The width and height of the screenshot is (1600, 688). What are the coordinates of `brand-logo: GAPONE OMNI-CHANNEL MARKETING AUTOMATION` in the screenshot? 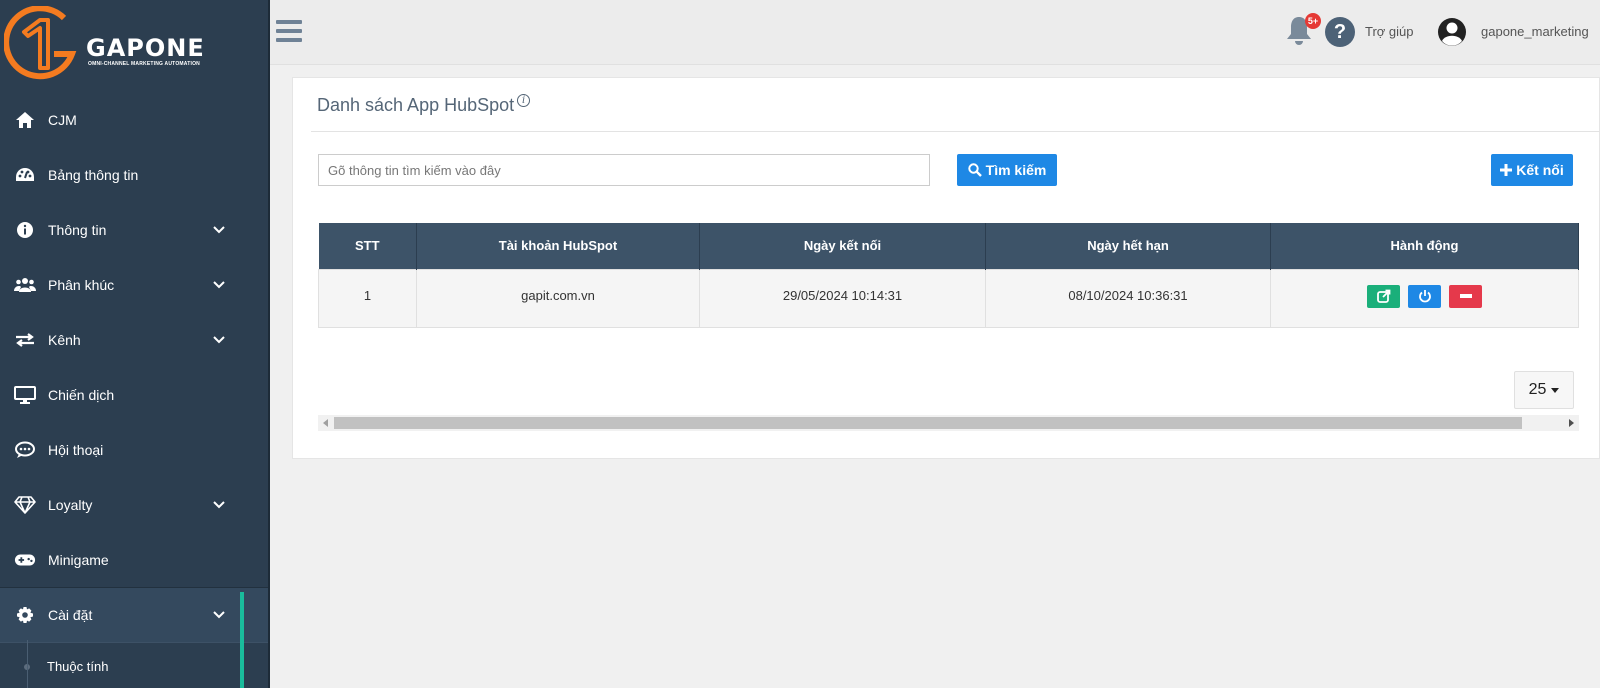 It's located at (134, 46).